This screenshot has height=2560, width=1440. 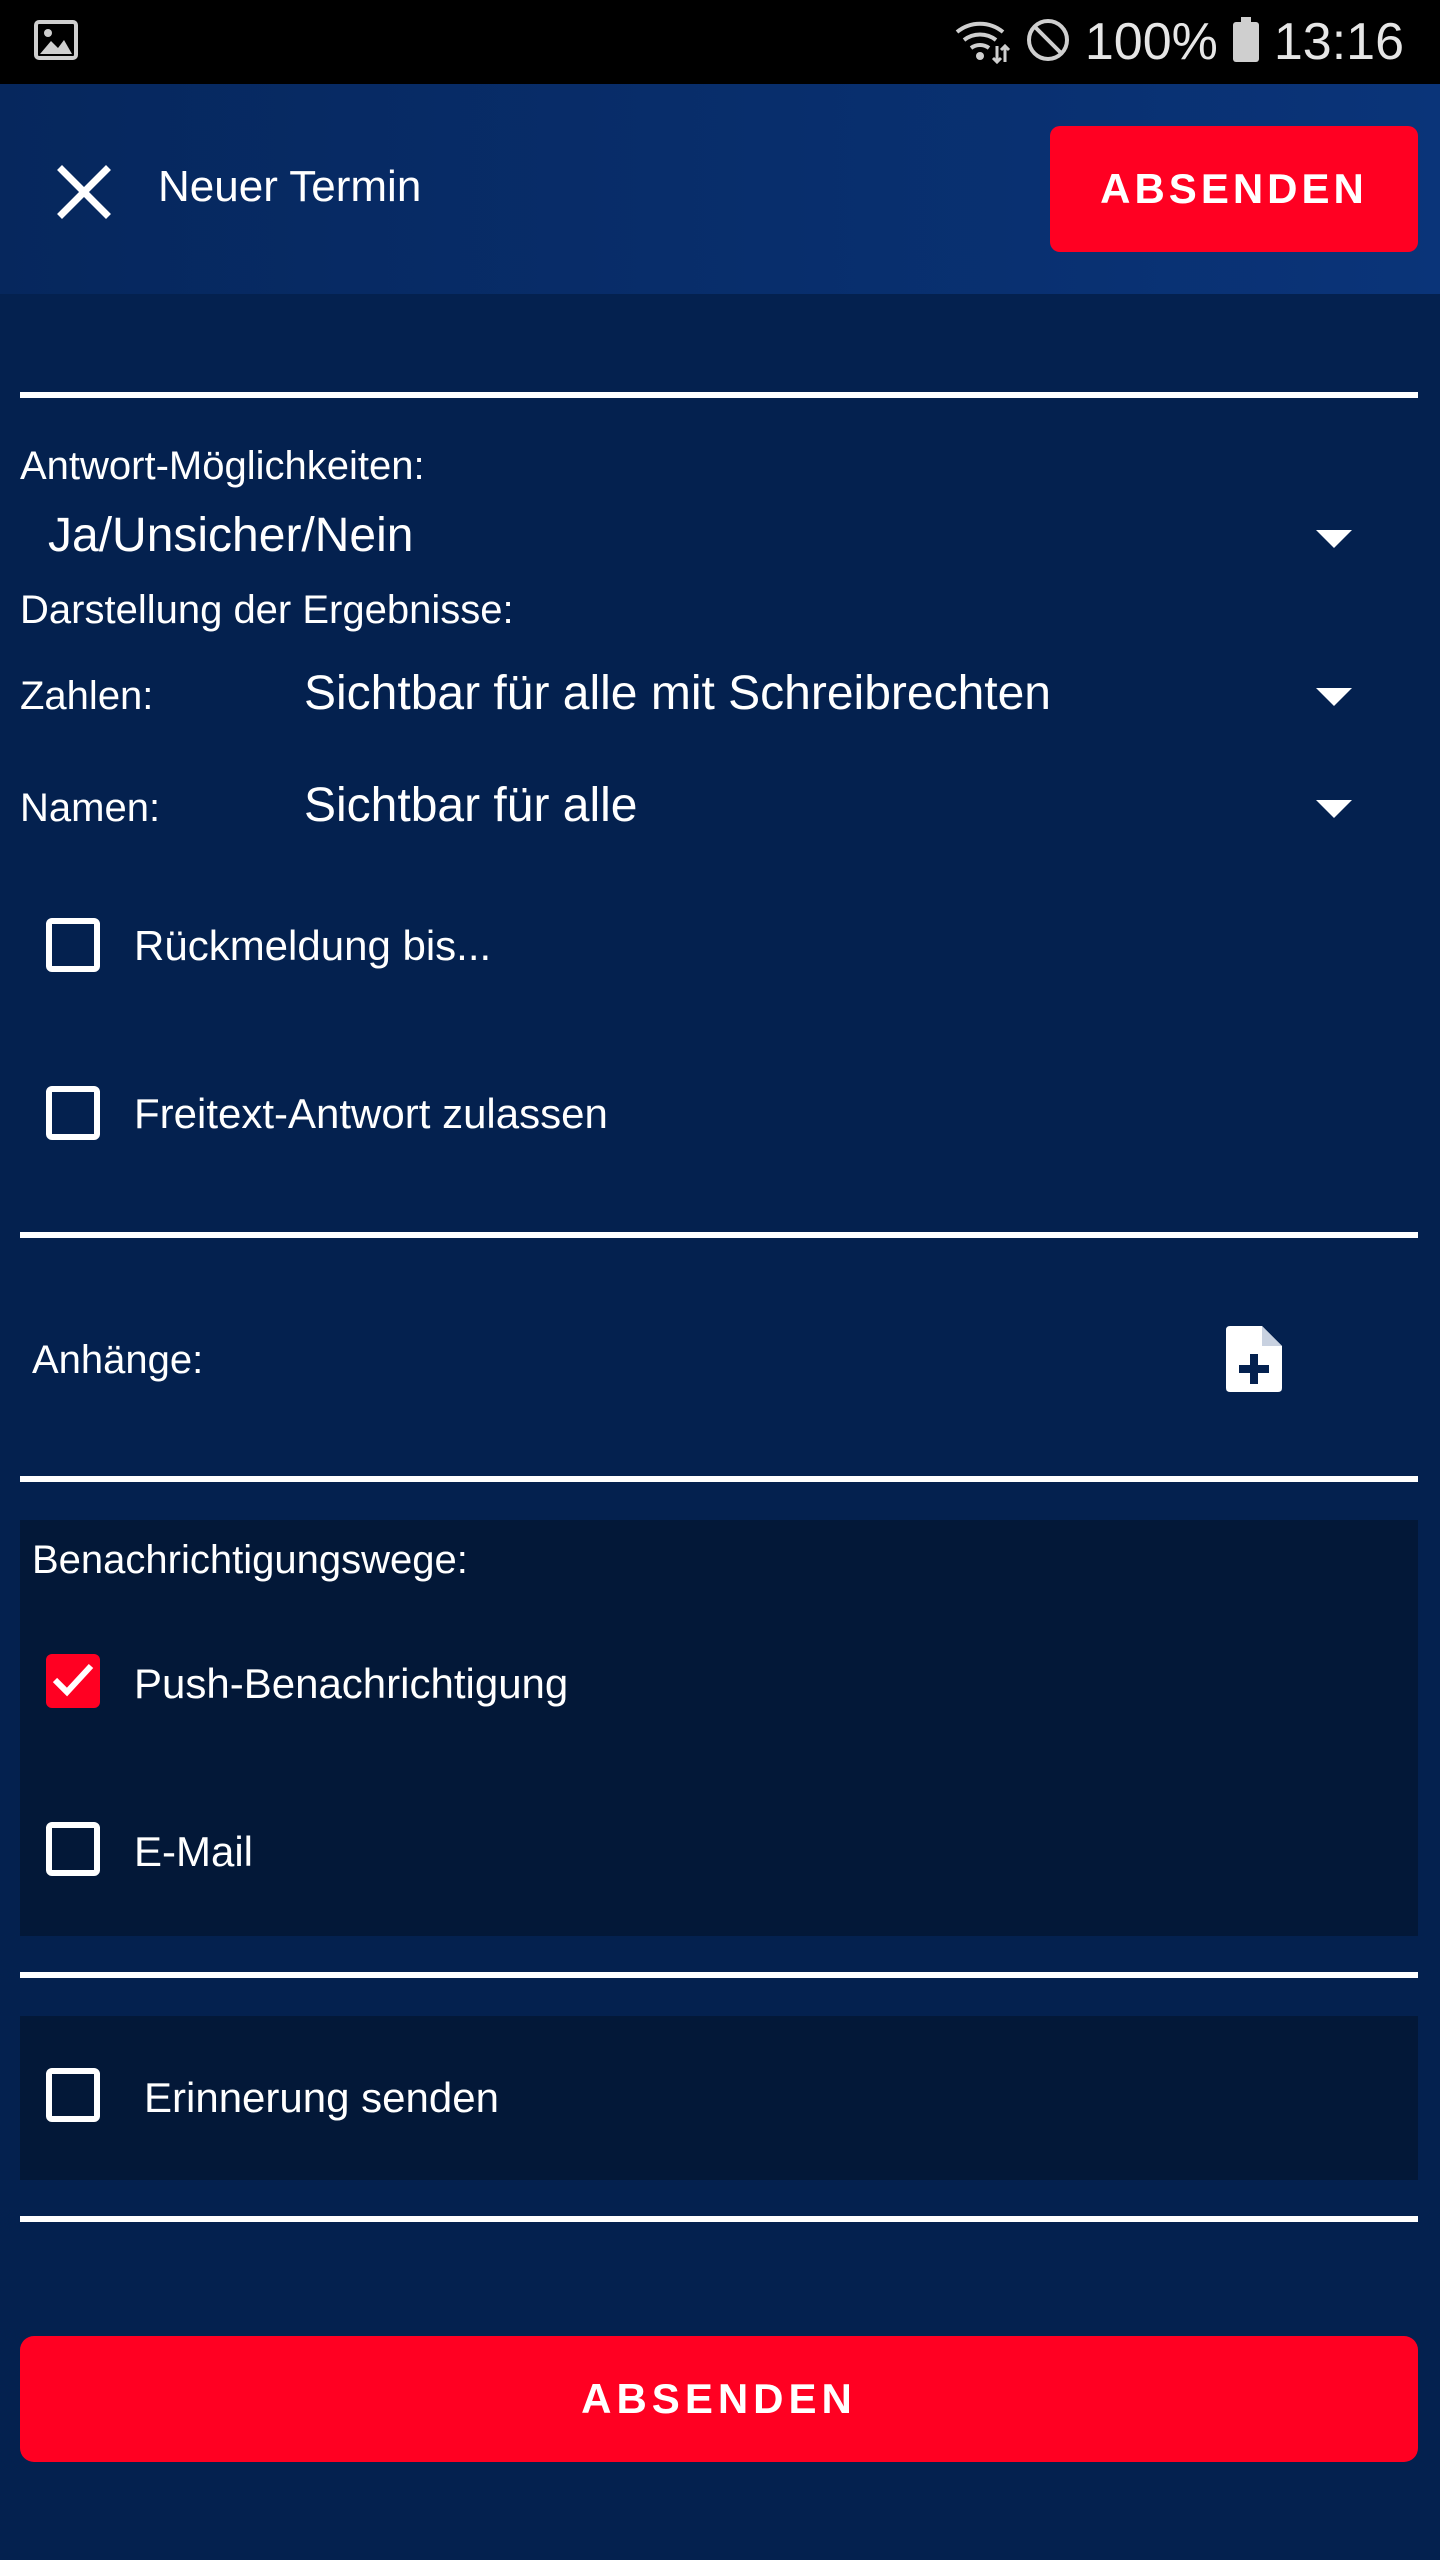 What do you see at coordinates (371, 1113) in the screenshot?
I see `freetext-label: Freitext-Antwort zulassen` at bounding box center [371, 1113].